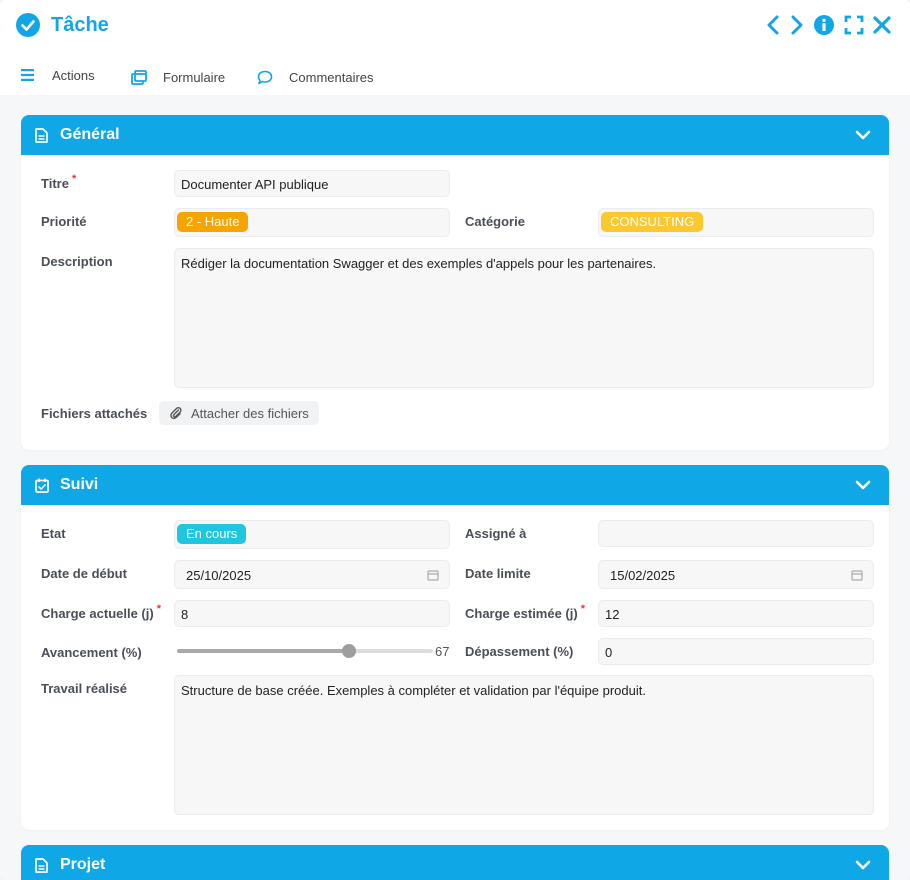  Describe the element at coordinates (28, 25) in the screenshot. I see `check-circle-icon` at that location.